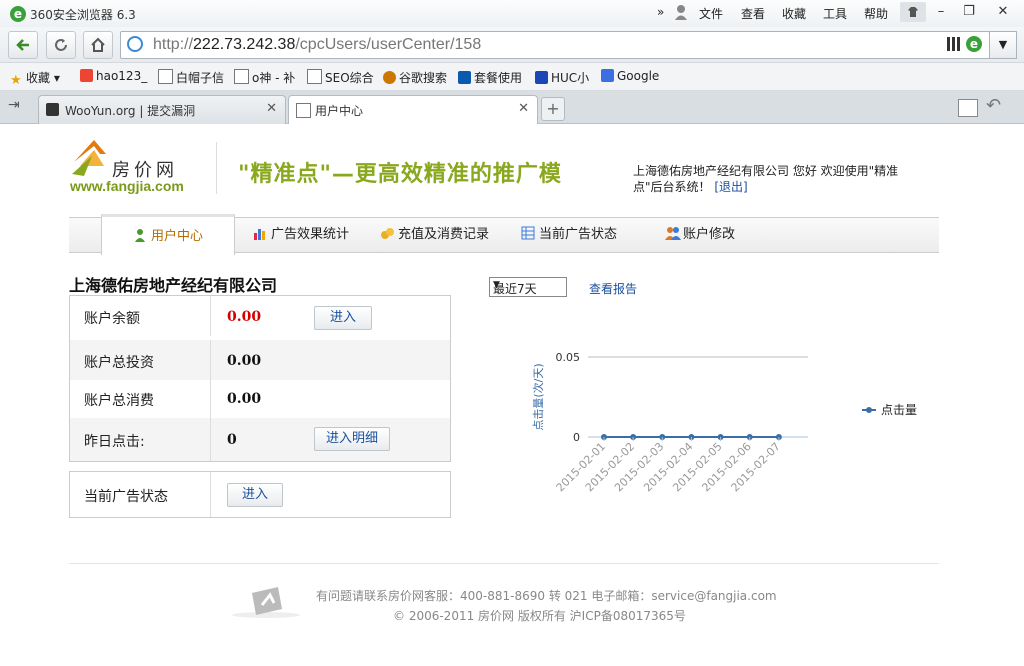  Describe the element at coordinates (504, 234) in the screenshot. I see `main-nav: 用户中心 广告效果统计 充值及消费记录 当前广告状态 账户修改` at that location.